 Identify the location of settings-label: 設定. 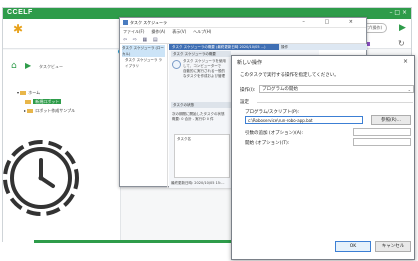
(244, 102).